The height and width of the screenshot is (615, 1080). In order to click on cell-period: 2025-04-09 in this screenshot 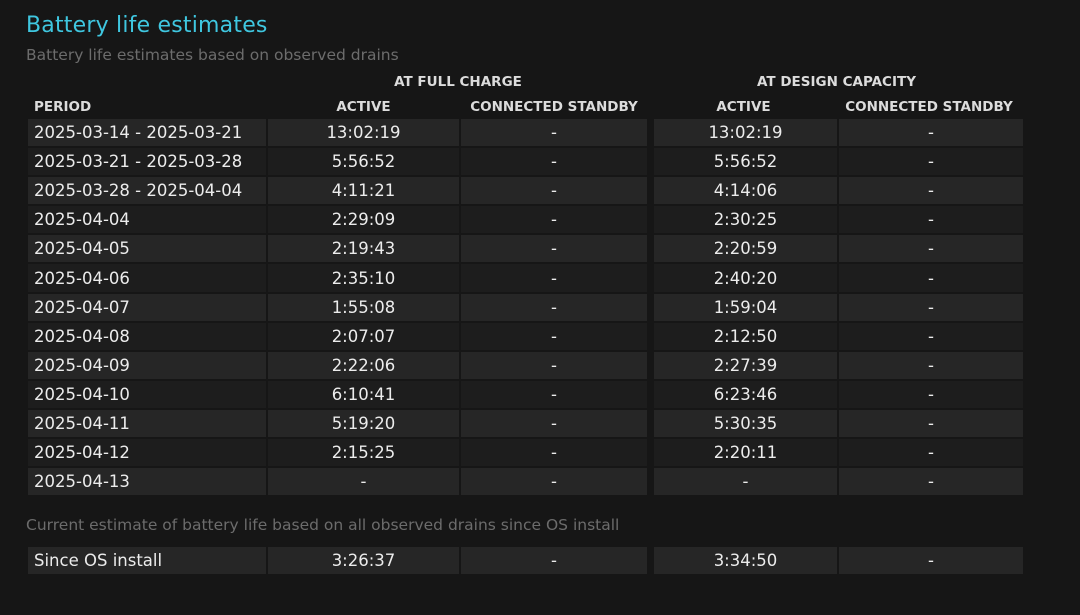, I will do `click(147, 365)`.